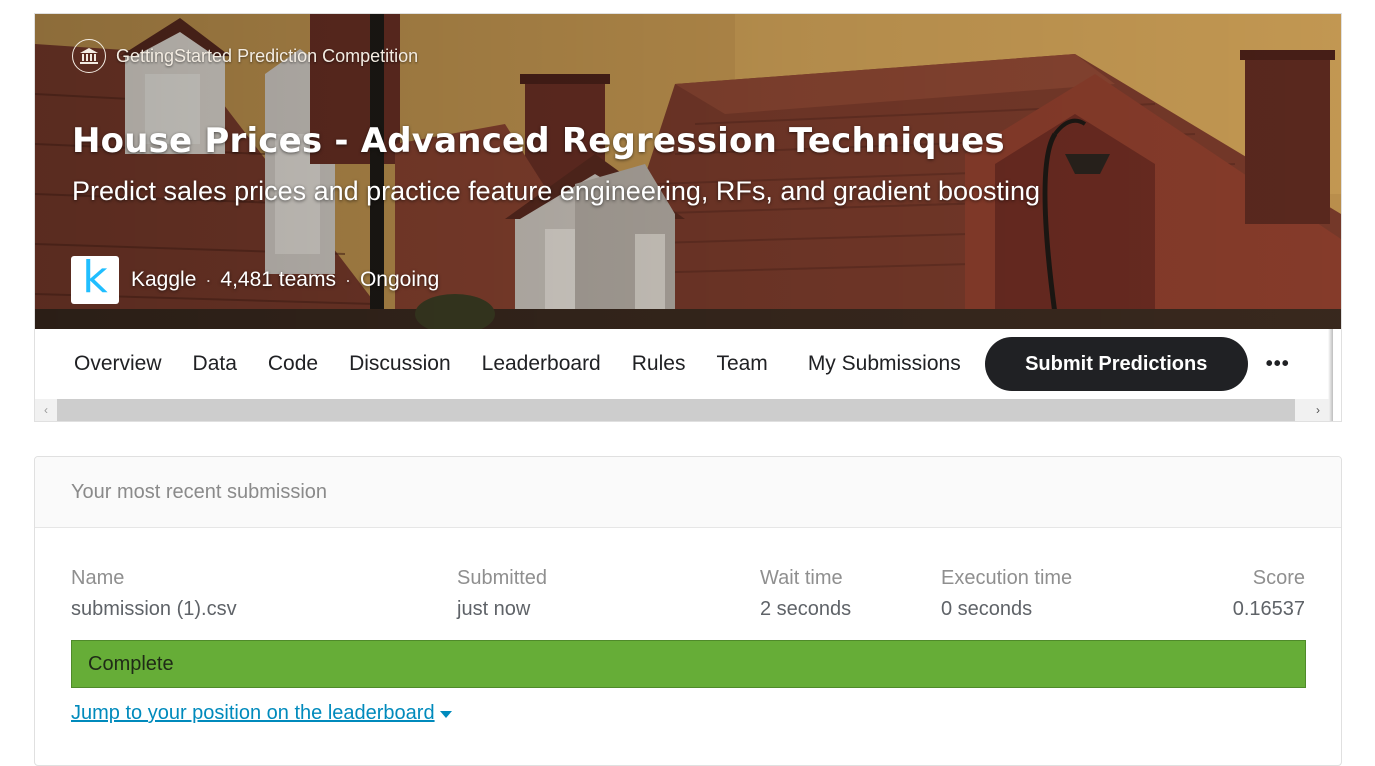 This screenshot has height=766, width=1375. I want to click on tab-data: Data, so click(215, 364).